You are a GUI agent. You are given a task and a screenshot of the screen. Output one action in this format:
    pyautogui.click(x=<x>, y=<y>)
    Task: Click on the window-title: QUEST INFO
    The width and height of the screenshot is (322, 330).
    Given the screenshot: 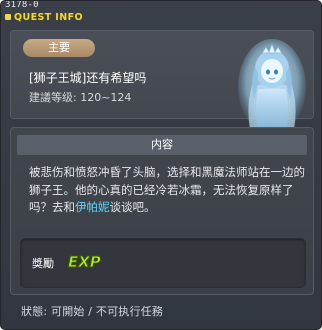 What is the action you would take?
    pyautogui.click(x=48, y=17)
    